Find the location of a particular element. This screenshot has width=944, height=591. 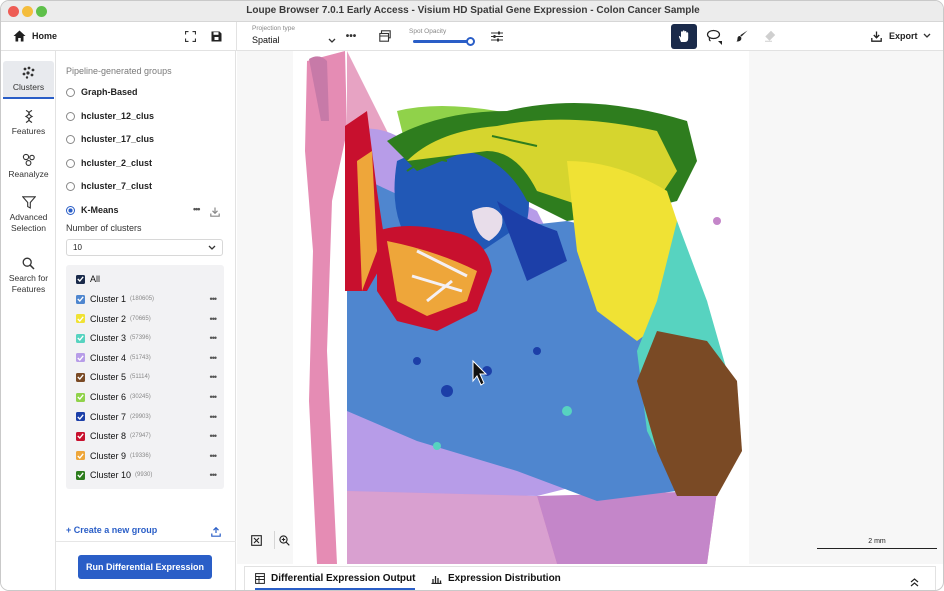

group-option-hcluster-12: hcluster_12_clus is located at coordinates (110, 116).